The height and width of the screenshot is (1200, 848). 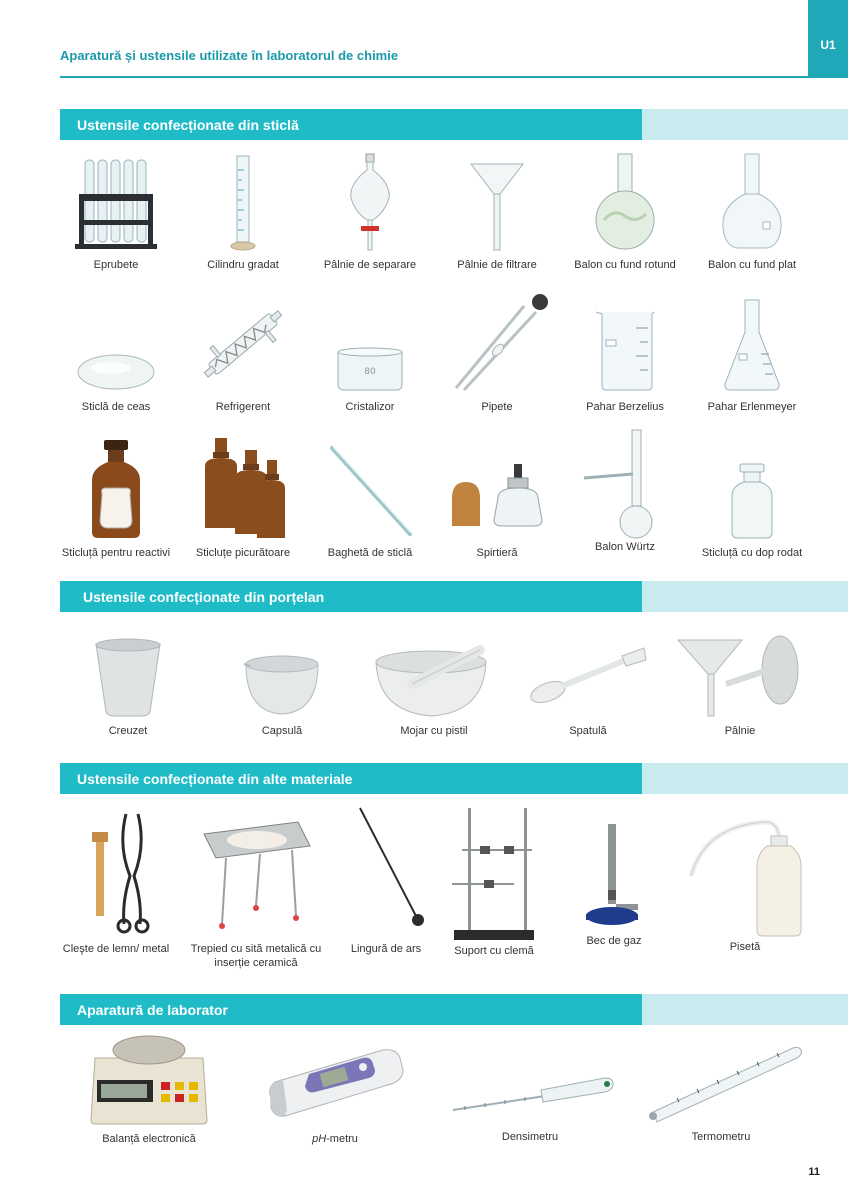 I want to click on item-label: Pahar Erlenmeyer, so click(x=752, y=407).